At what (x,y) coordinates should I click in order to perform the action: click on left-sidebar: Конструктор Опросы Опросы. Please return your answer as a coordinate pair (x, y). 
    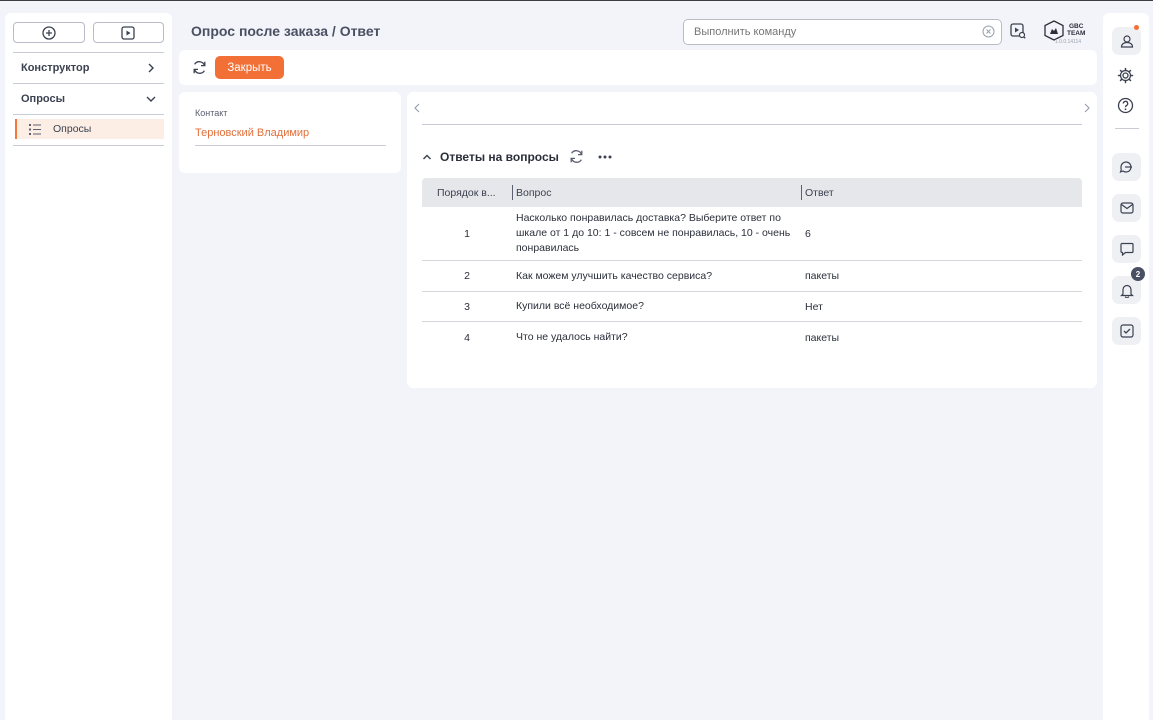
    Looking at the image, I should click on (88, 366).